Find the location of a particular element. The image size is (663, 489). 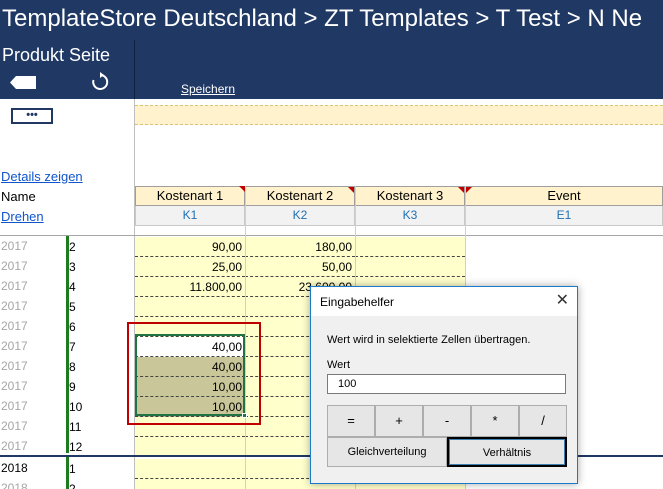

column-code: K2 is located at coordinates (300, 216).